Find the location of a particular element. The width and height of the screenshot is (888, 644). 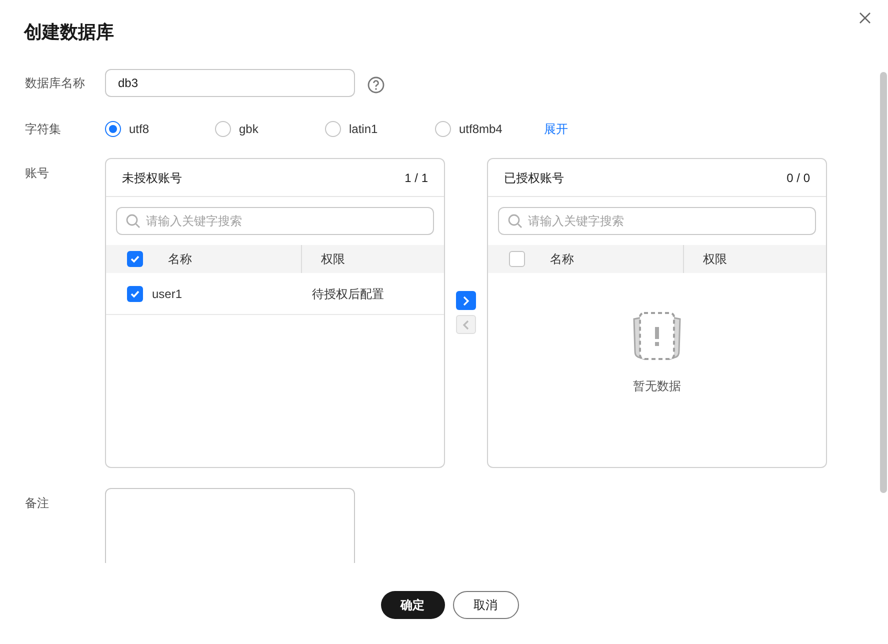

cancel-button: 取消 is located at coordinates (485, 605).